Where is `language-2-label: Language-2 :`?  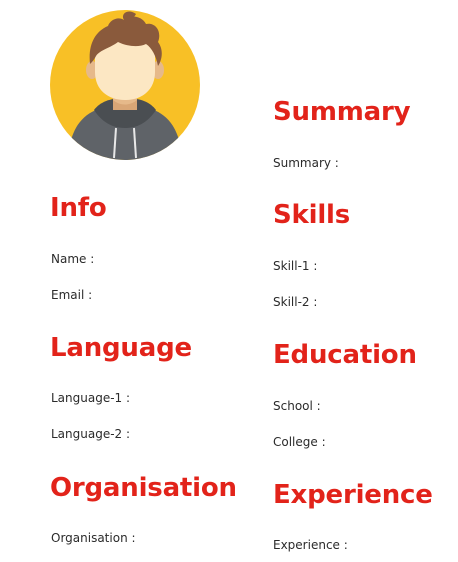
language-2-label: Language-2 : is located at coordinates (91, 434).